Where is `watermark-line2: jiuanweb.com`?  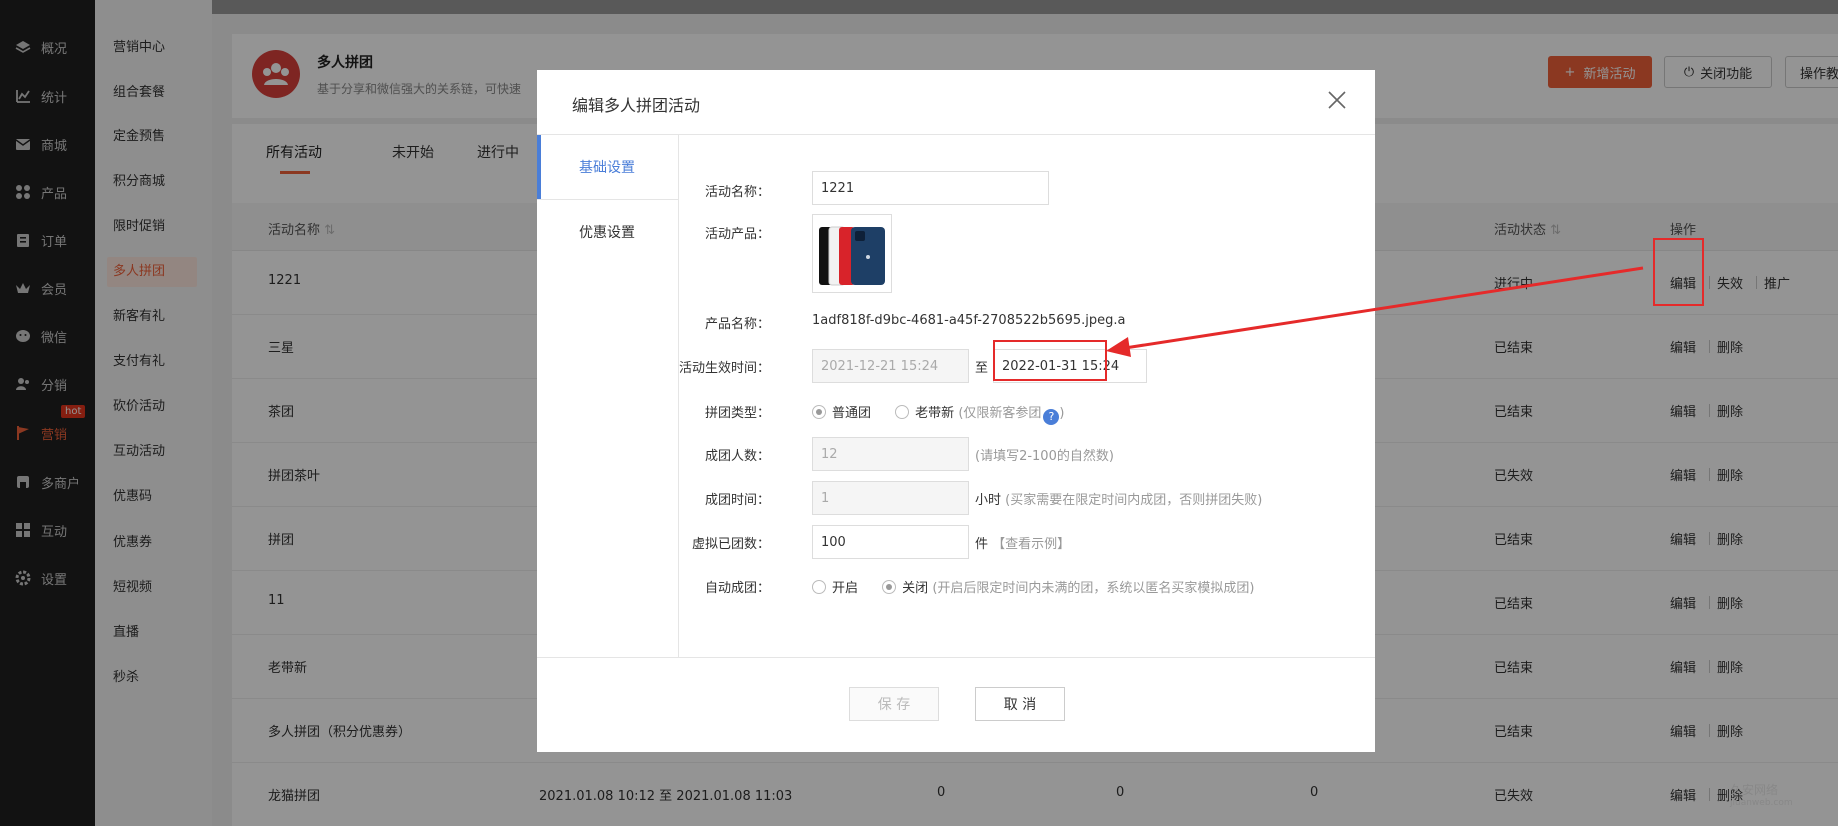 watermark-line2: jiuanweb.com is located at coordinates (1761, 803).